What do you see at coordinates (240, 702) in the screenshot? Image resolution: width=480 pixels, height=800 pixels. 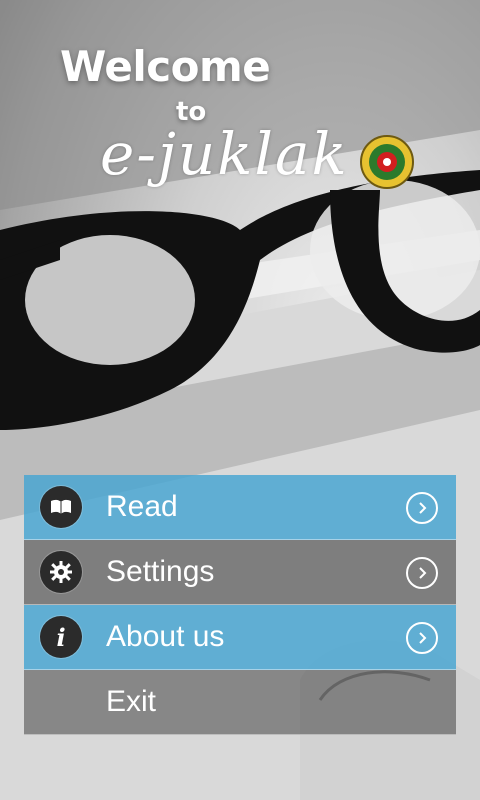 I see `menu-item-exit: Exit` at bounding box center [240, 702].